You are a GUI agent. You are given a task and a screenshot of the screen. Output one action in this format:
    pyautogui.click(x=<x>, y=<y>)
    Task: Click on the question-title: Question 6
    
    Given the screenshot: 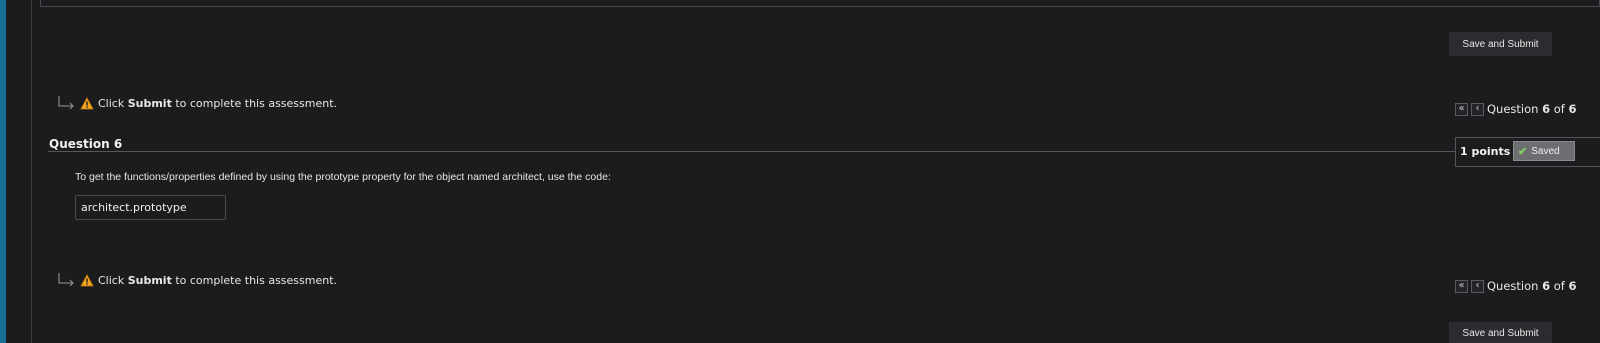 What is the action you would take?
    pyautogui.click(x=86, y=144)
    